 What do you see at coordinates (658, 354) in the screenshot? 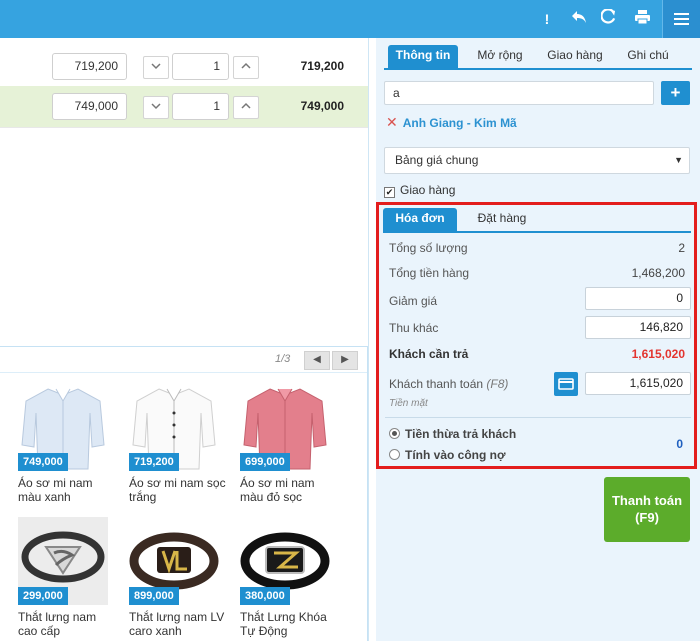
I see `amount-due-value: 1,615,020` at bounding box center [658, 354].